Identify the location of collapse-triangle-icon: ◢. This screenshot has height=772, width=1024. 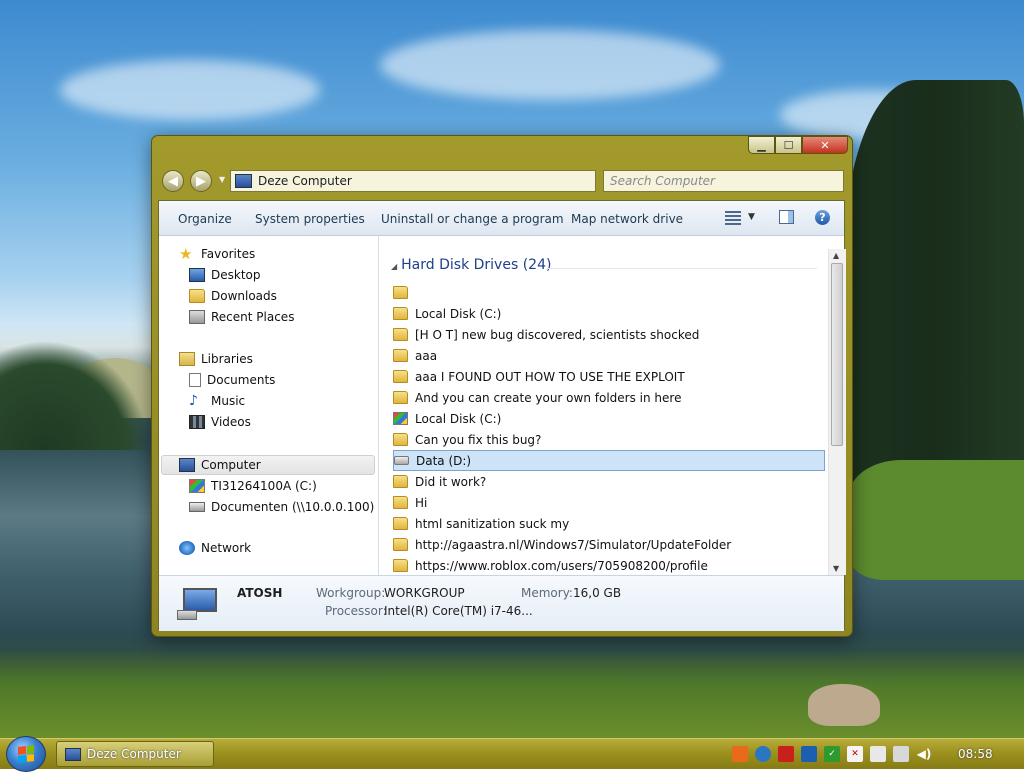
(394, 266).